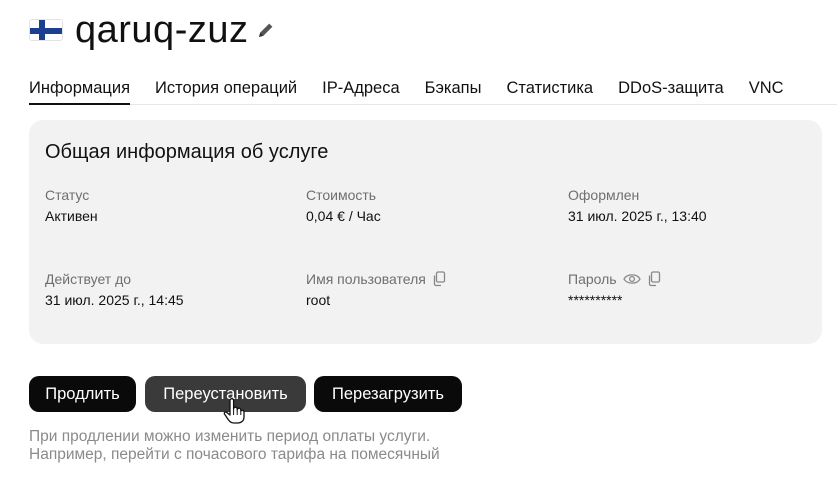 The image size is (837, 503). Describe the element at coordinates (266, 30) in the screenshot. I see `pencil-icon` at that location.